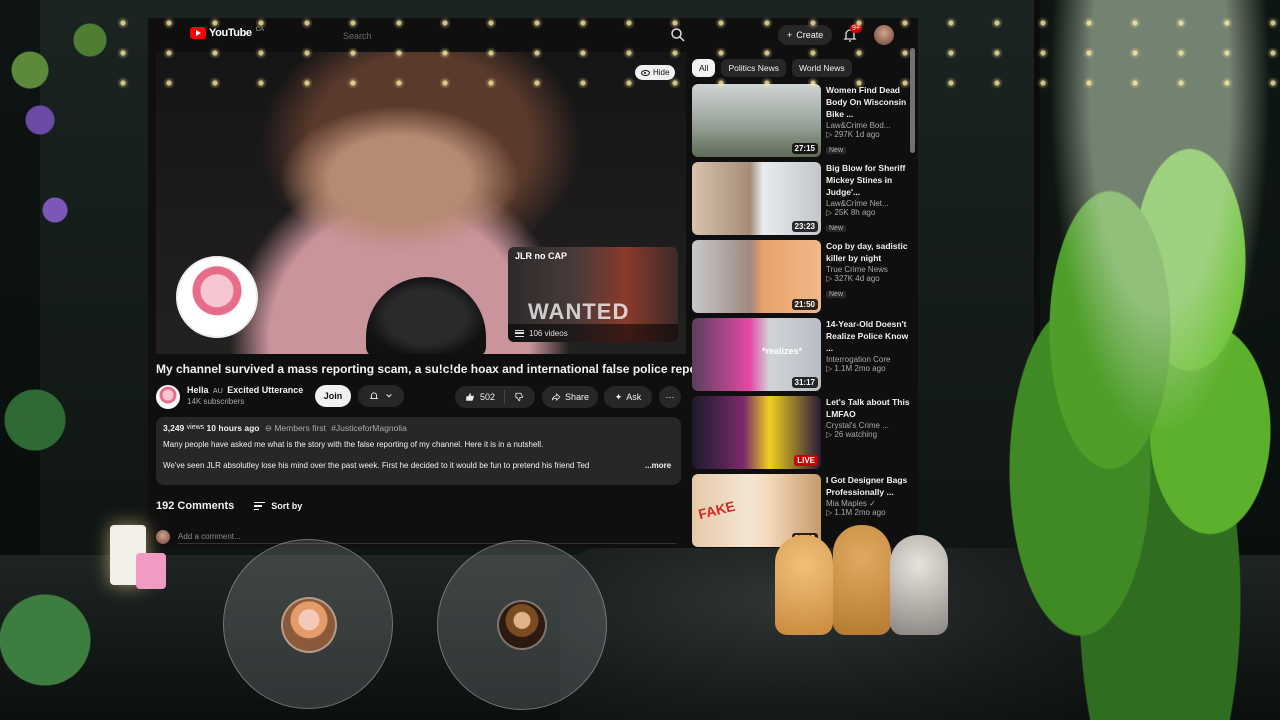 This screenshot has height=720, width=1280. Describe the element at coordinates (658, 465) in the screenshot. I see `description-more-button: ...more` at that location.